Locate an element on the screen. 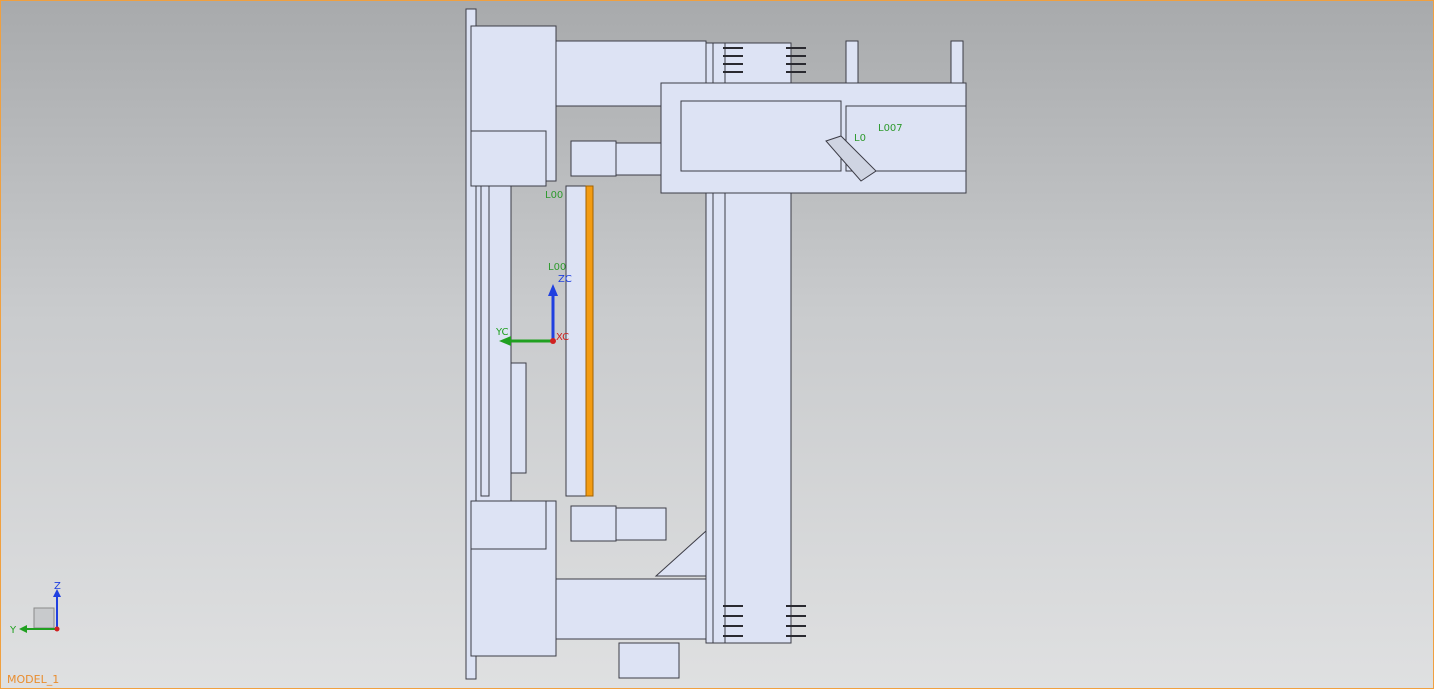 The height and width of the screenshot is (689, 1434). part-label-mid: L00 is located at coordinates (557, 267).